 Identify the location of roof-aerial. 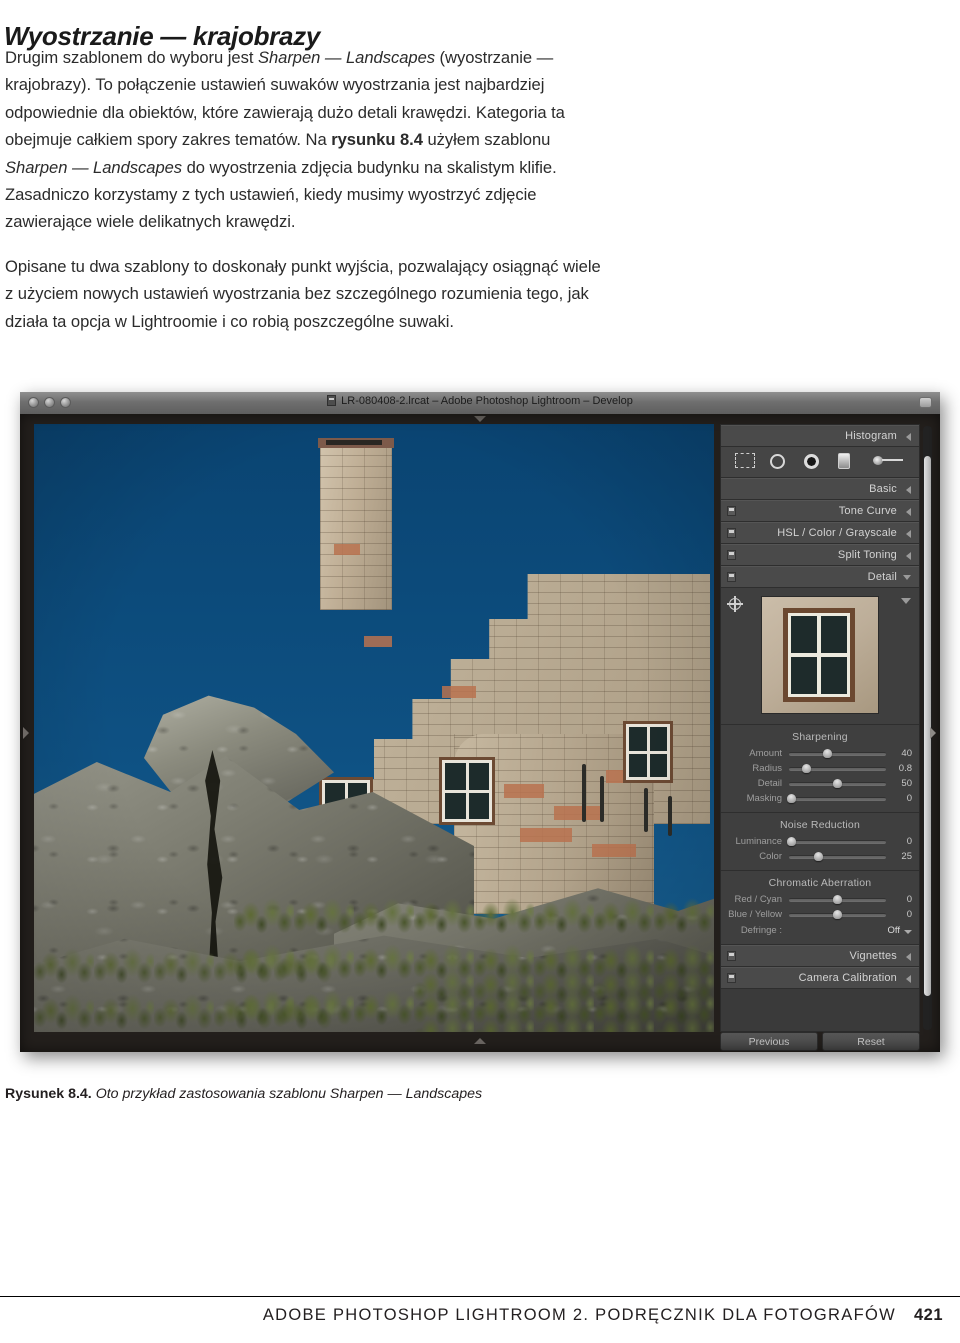
(670, 816).